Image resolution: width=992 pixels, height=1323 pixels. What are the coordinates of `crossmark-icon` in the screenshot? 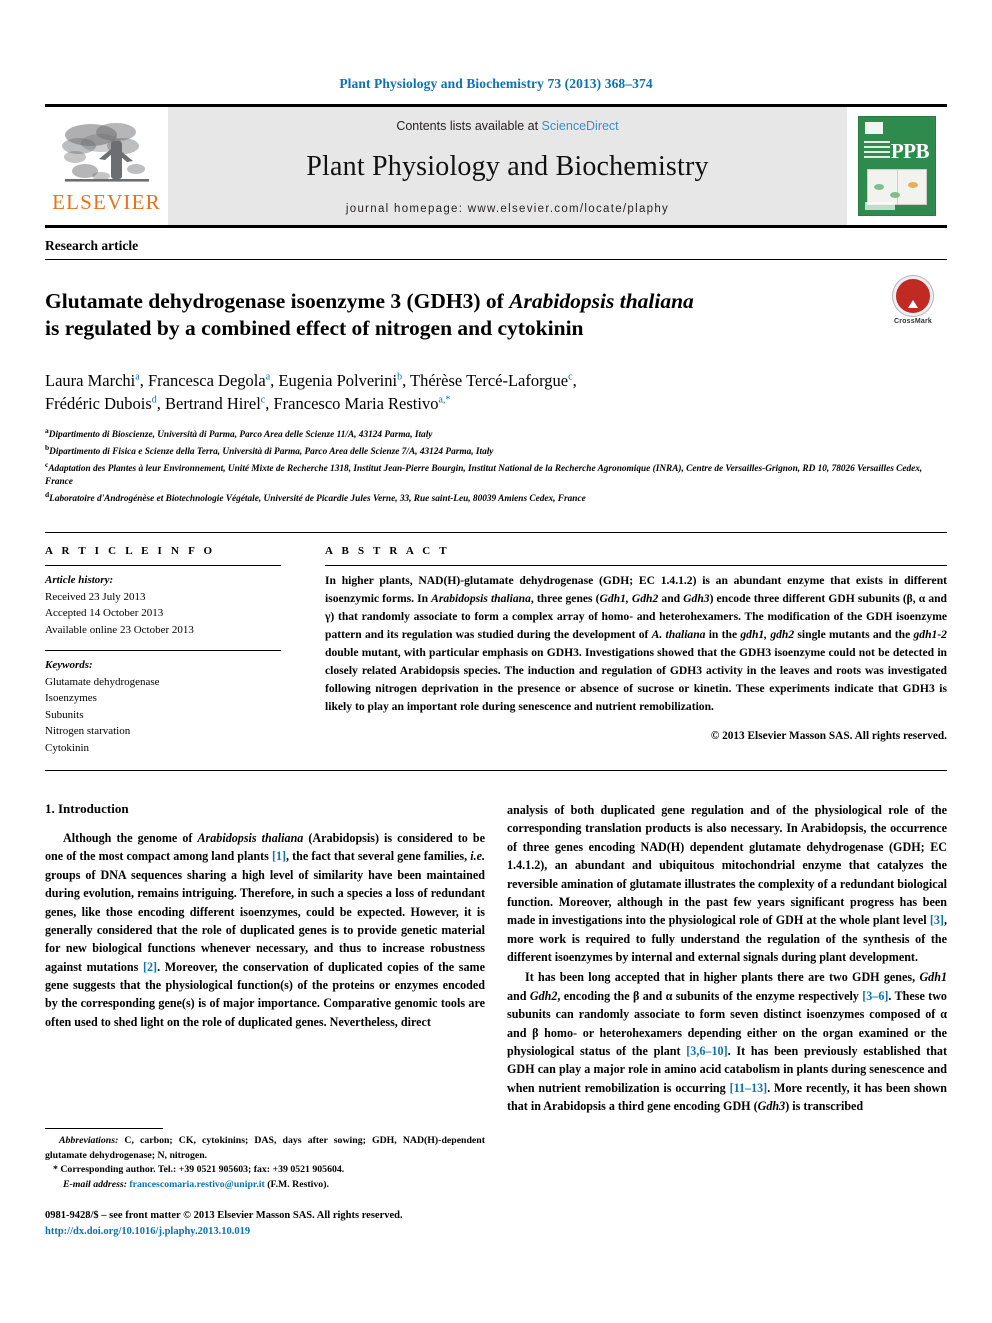 It's located at (913, 296).